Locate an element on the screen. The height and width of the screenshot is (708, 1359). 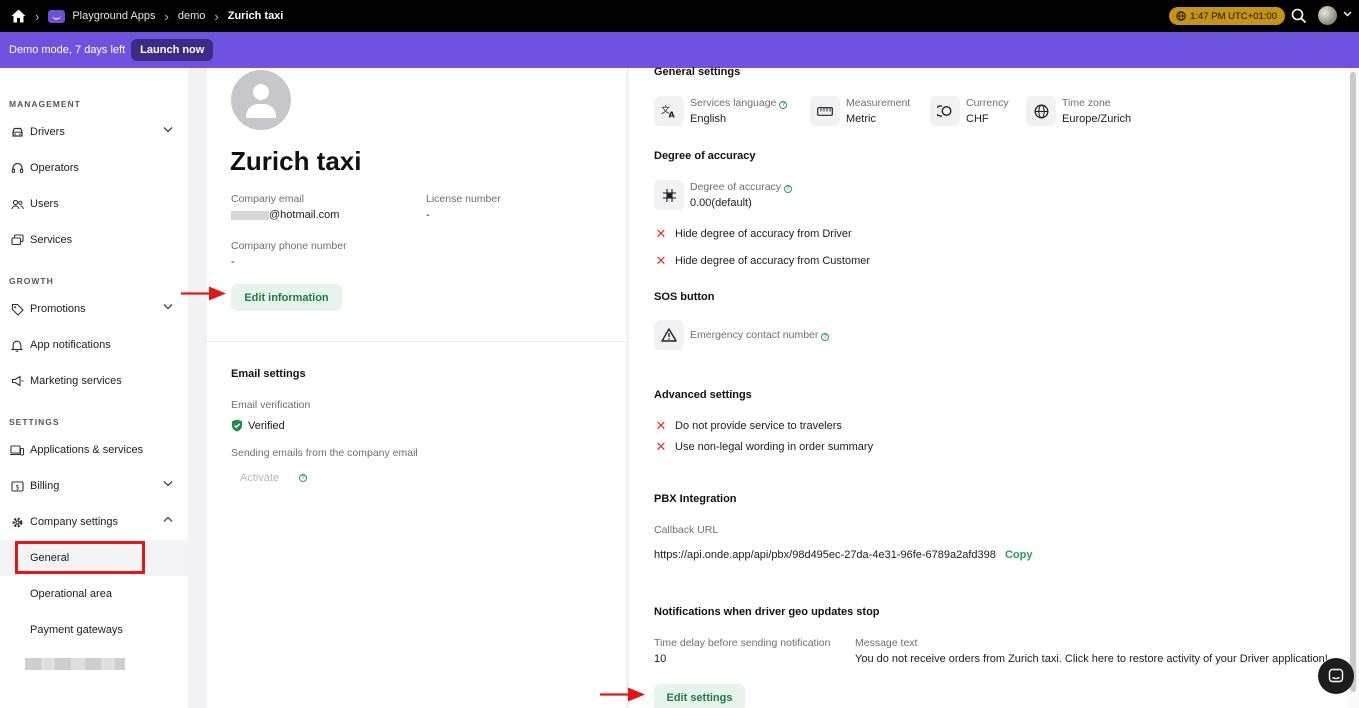
app-logo-icon is located at coordinates (57, 16).